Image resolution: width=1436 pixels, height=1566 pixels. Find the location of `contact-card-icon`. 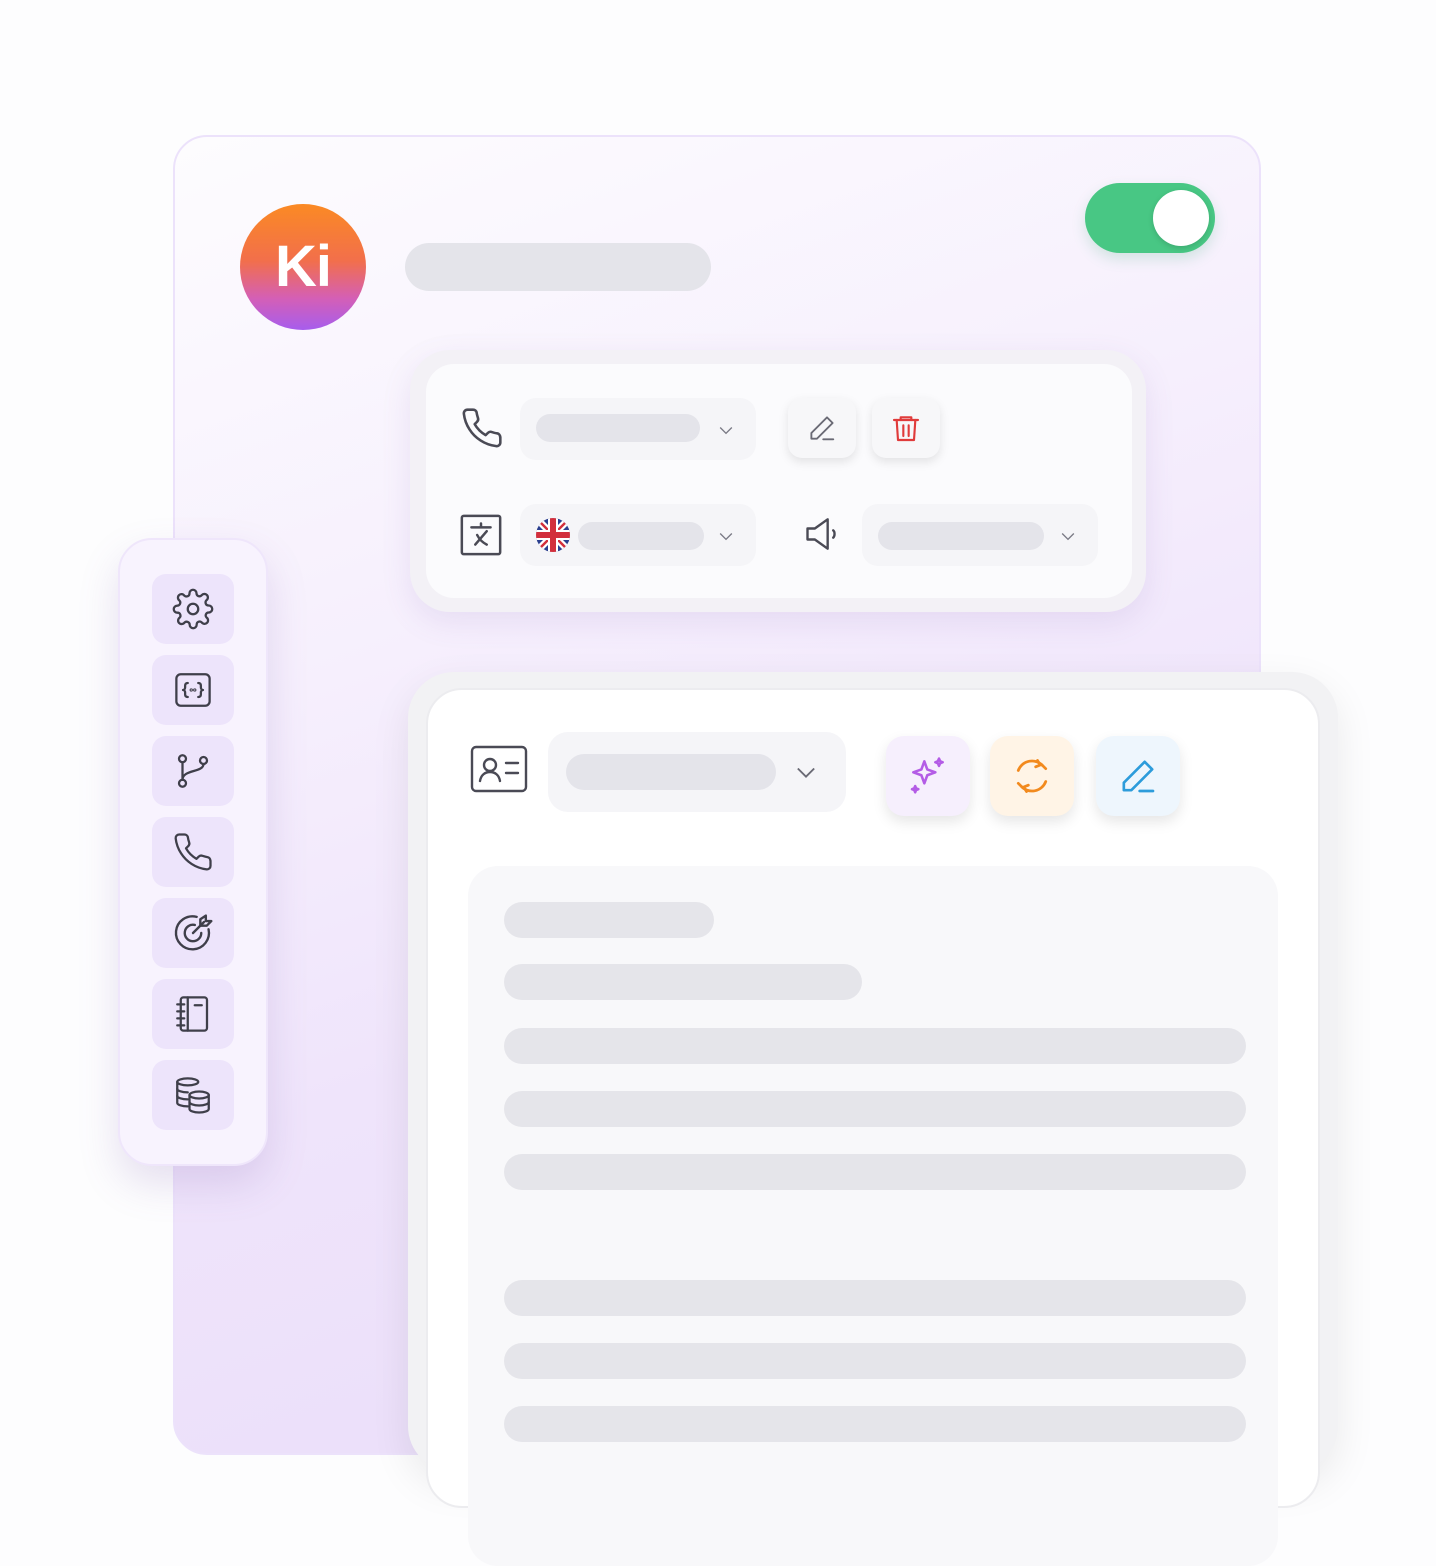

contact-card-icon is located at coordinates (499, 770).